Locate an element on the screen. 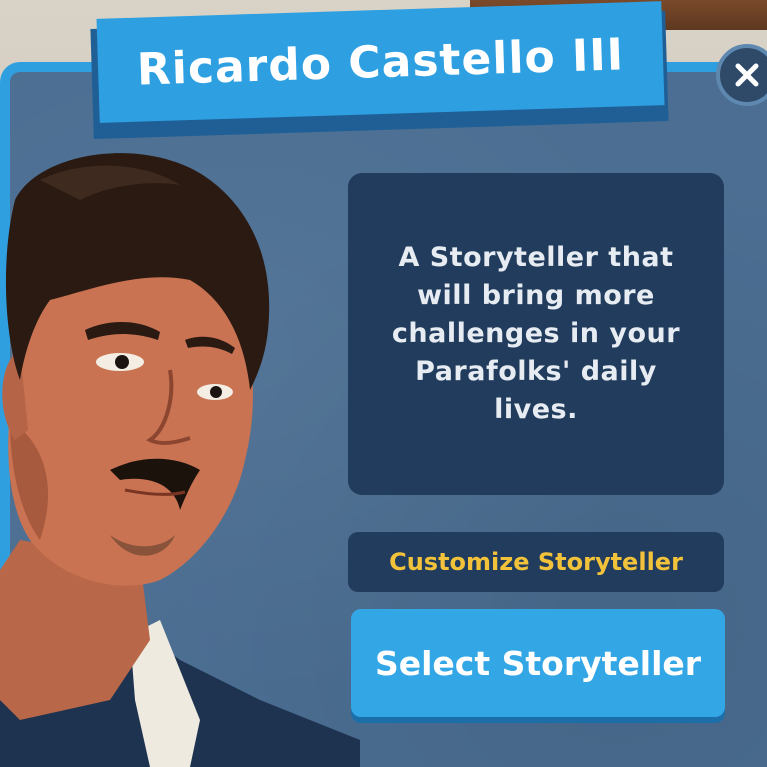  title-banner: Ricardo Castello III is located at coordinates (380, 62).